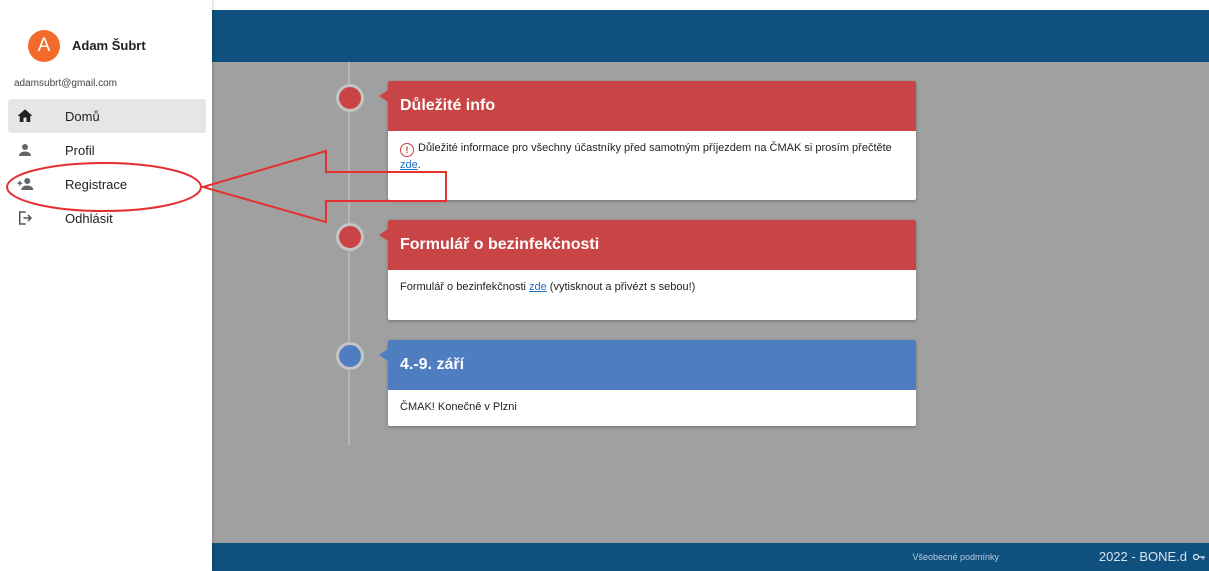 This screenshot has width=1209, height=571. What do you see at coordinates (25, 150) in the screenshot?
I see `person-icon` at bounding box center [25, 150].